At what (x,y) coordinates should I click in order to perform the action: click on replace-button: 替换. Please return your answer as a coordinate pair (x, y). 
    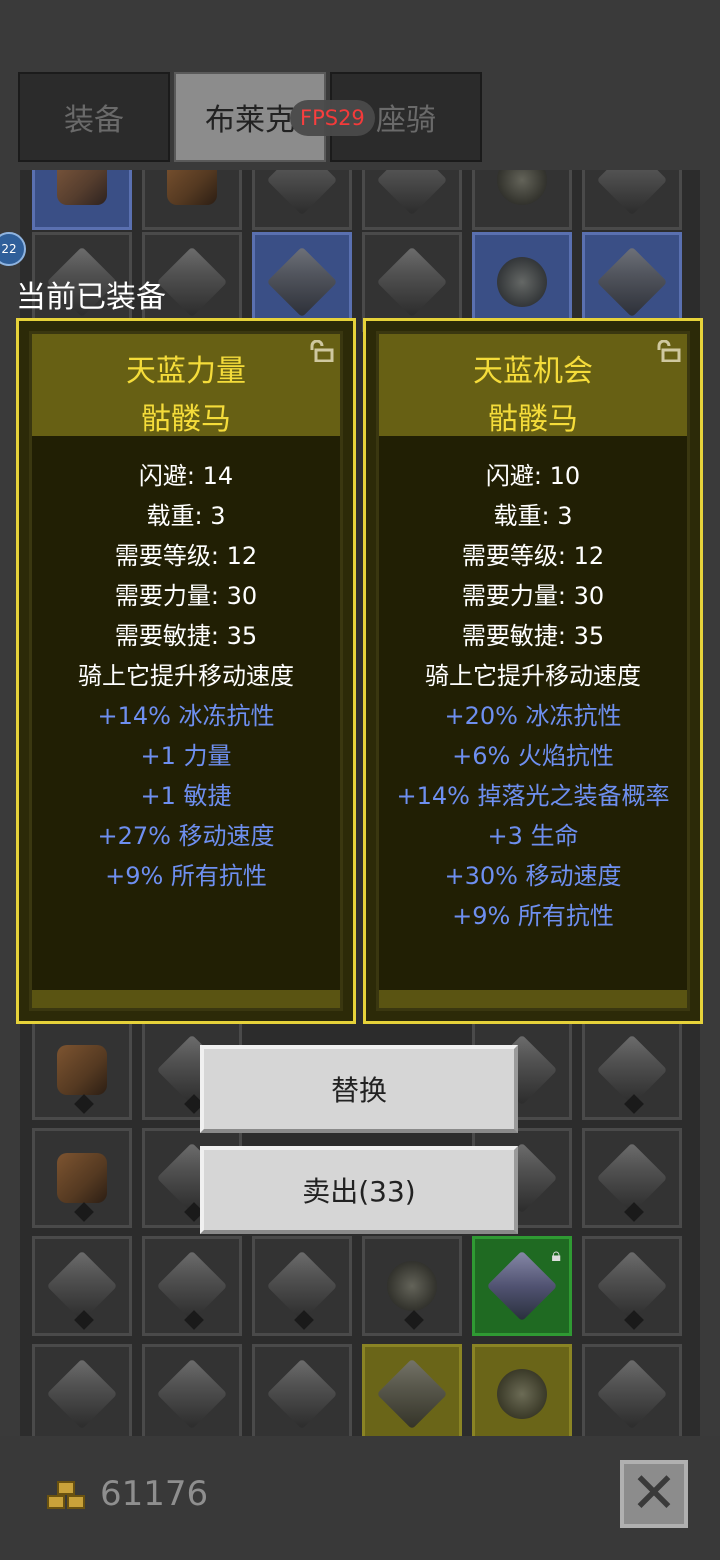
    Looking at the image, I should click on (359, 1089).